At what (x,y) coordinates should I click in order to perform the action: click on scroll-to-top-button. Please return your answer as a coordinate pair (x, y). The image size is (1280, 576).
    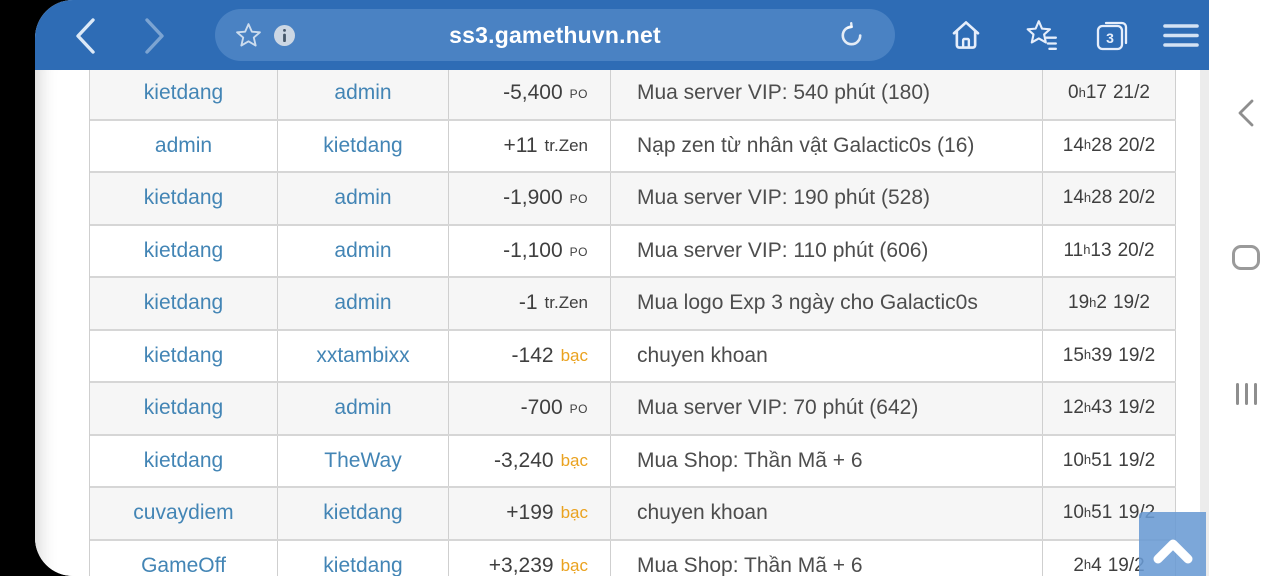
    Looking at the image, I should click on (1172, 544).